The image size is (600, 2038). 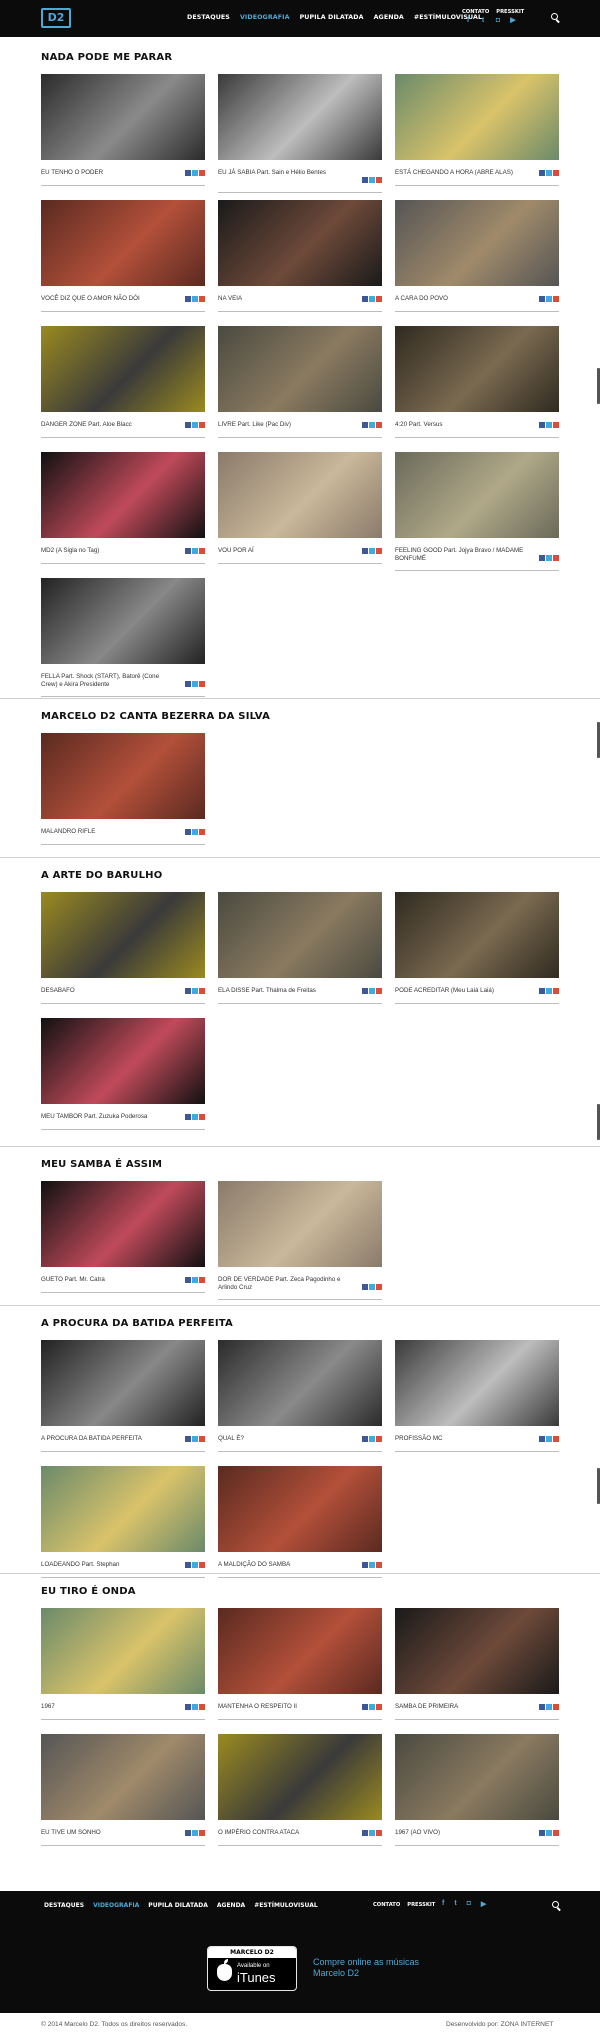 I want to click on footer-presskit-link: PRESSKIT, so click(x=421, y=1905).